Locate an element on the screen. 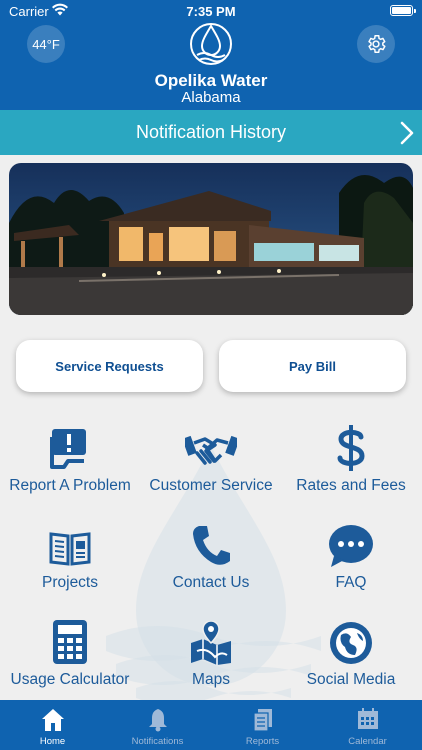 The image size is (422, 750). document-icon is located at coordinates (262, 720).